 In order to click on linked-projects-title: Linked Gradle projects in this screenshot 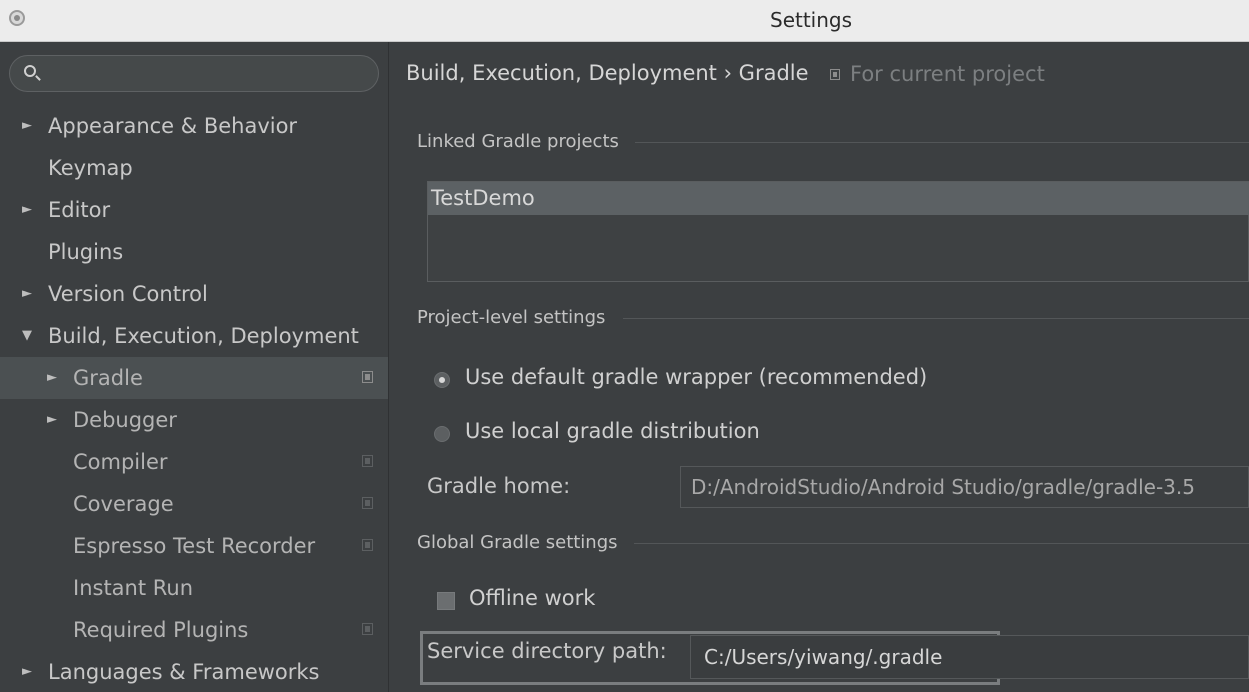, I will do `click(518, 141)`.